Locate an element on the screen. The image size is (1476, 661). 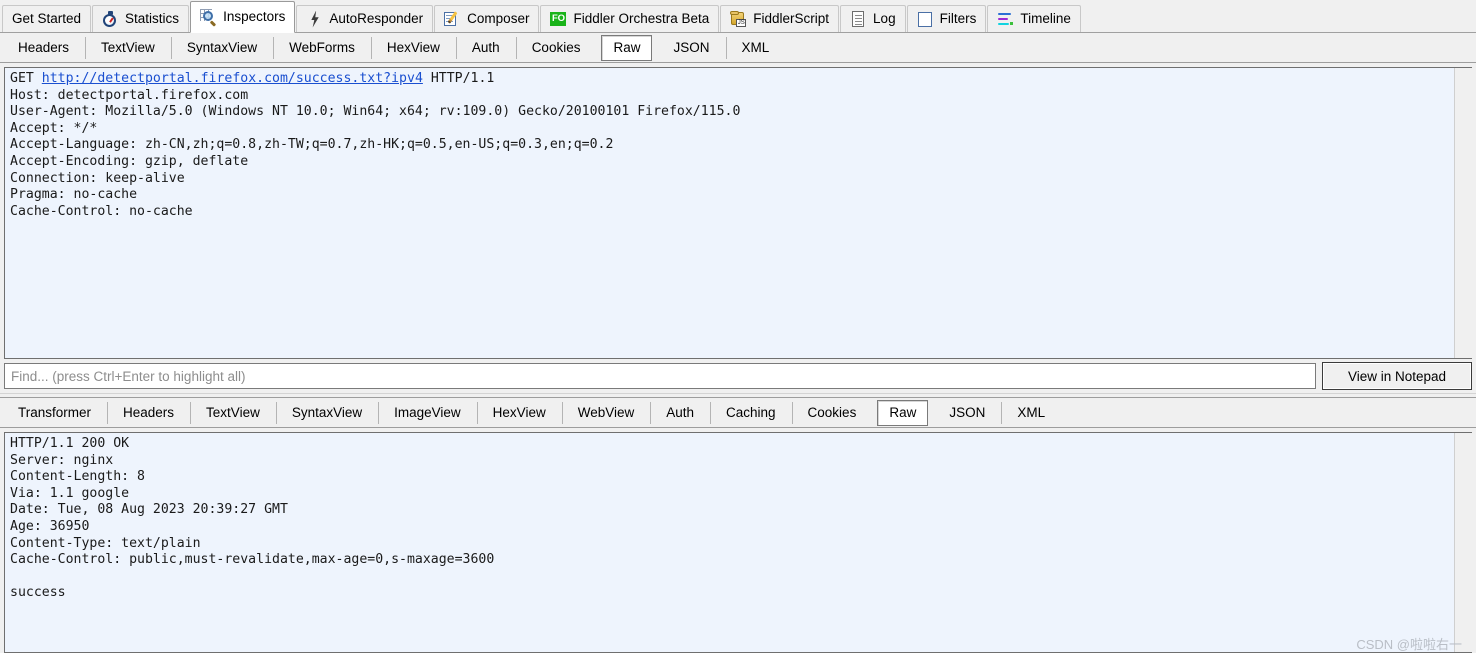
stopwatch-icon is located at coordinates (110, 19).